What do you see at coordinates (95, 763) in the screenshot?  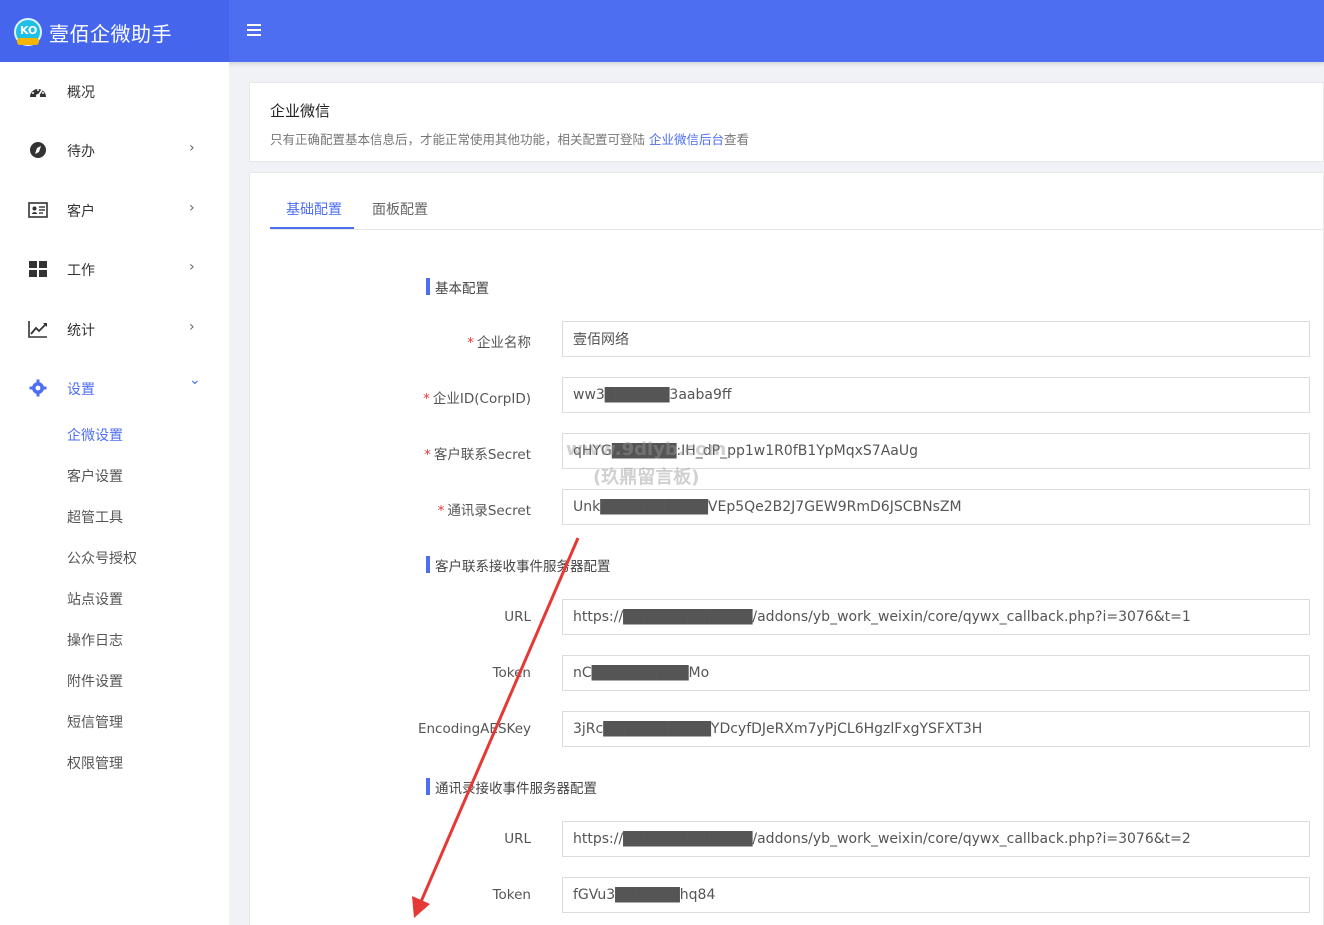 I see `sidebar-subitem-permission-management: 权限管理` at bounding box center [95, 763].